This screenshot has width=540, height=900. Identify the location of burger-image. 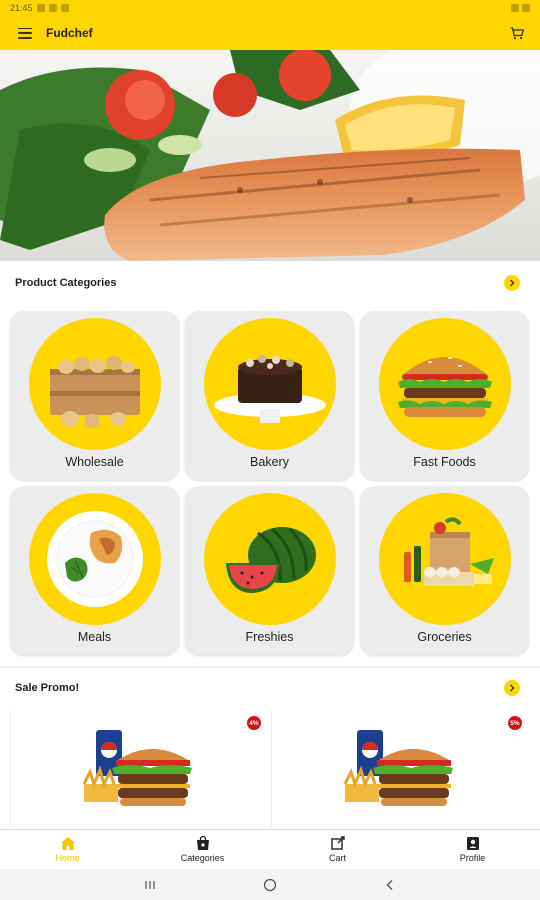
(444, 384).